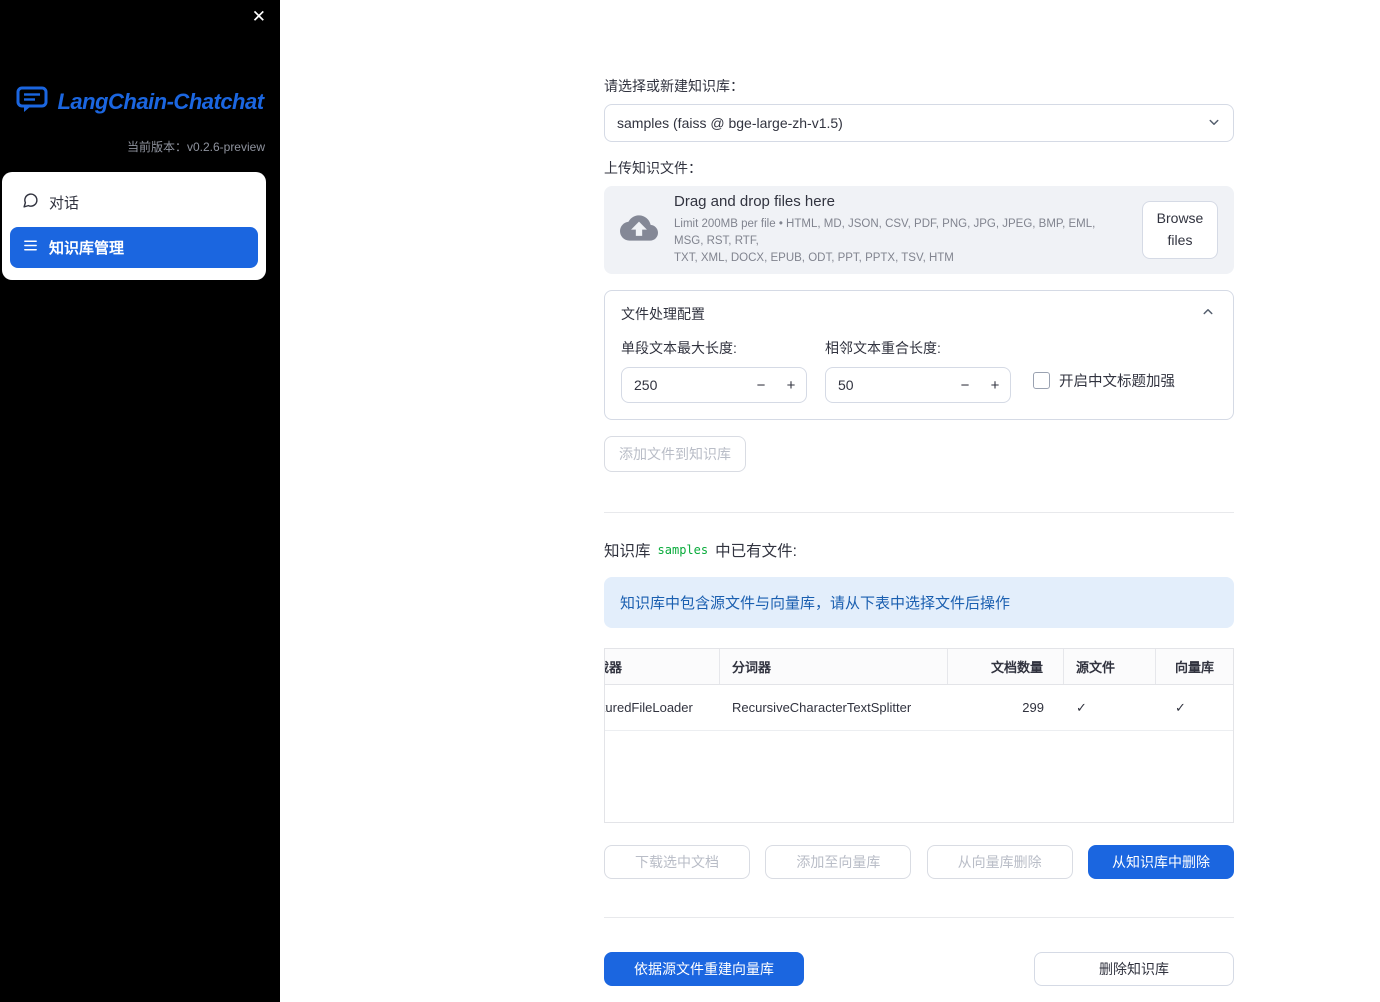  Describe the element at coordinates (639, 230) in the screenshot. I see `cloud-upload-icon` at that location.